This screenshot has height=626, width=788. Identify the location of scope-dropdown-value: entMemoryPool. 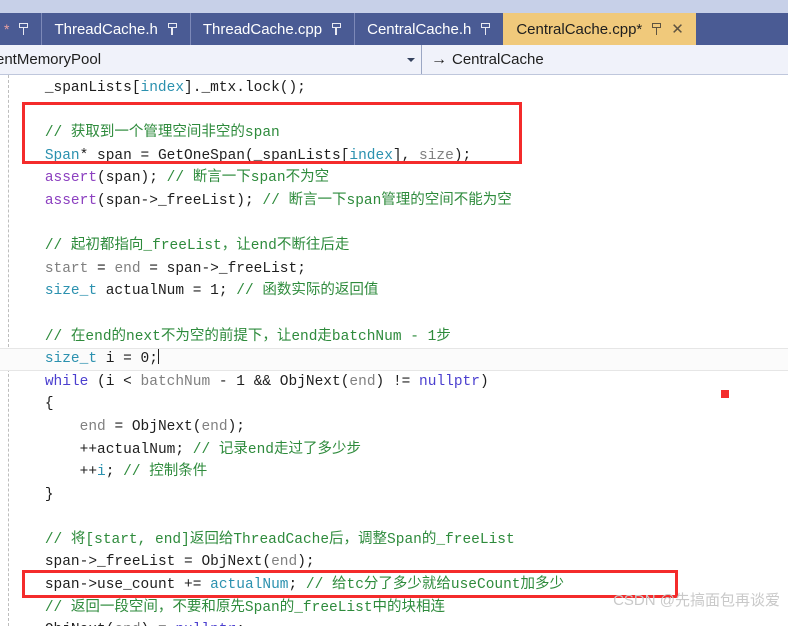
(51, 59).